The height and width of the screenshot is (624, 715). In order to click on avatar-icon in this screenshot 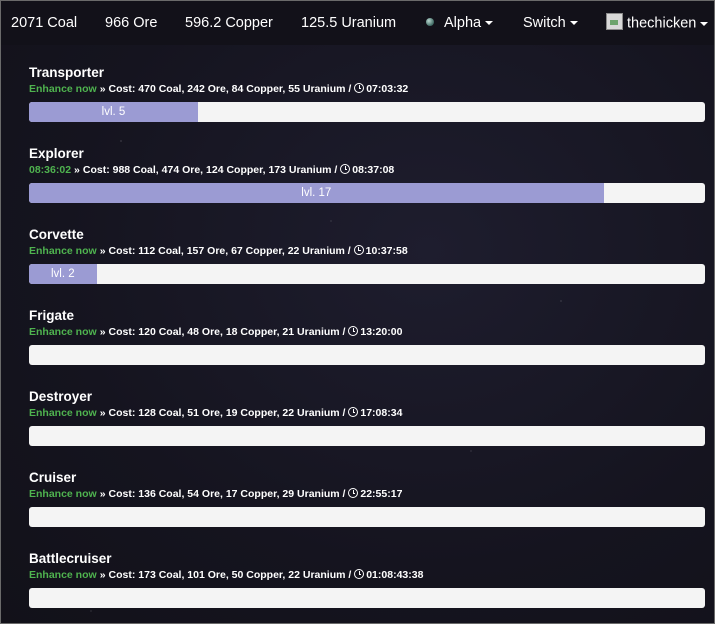, I will do `click(614, 21)`.